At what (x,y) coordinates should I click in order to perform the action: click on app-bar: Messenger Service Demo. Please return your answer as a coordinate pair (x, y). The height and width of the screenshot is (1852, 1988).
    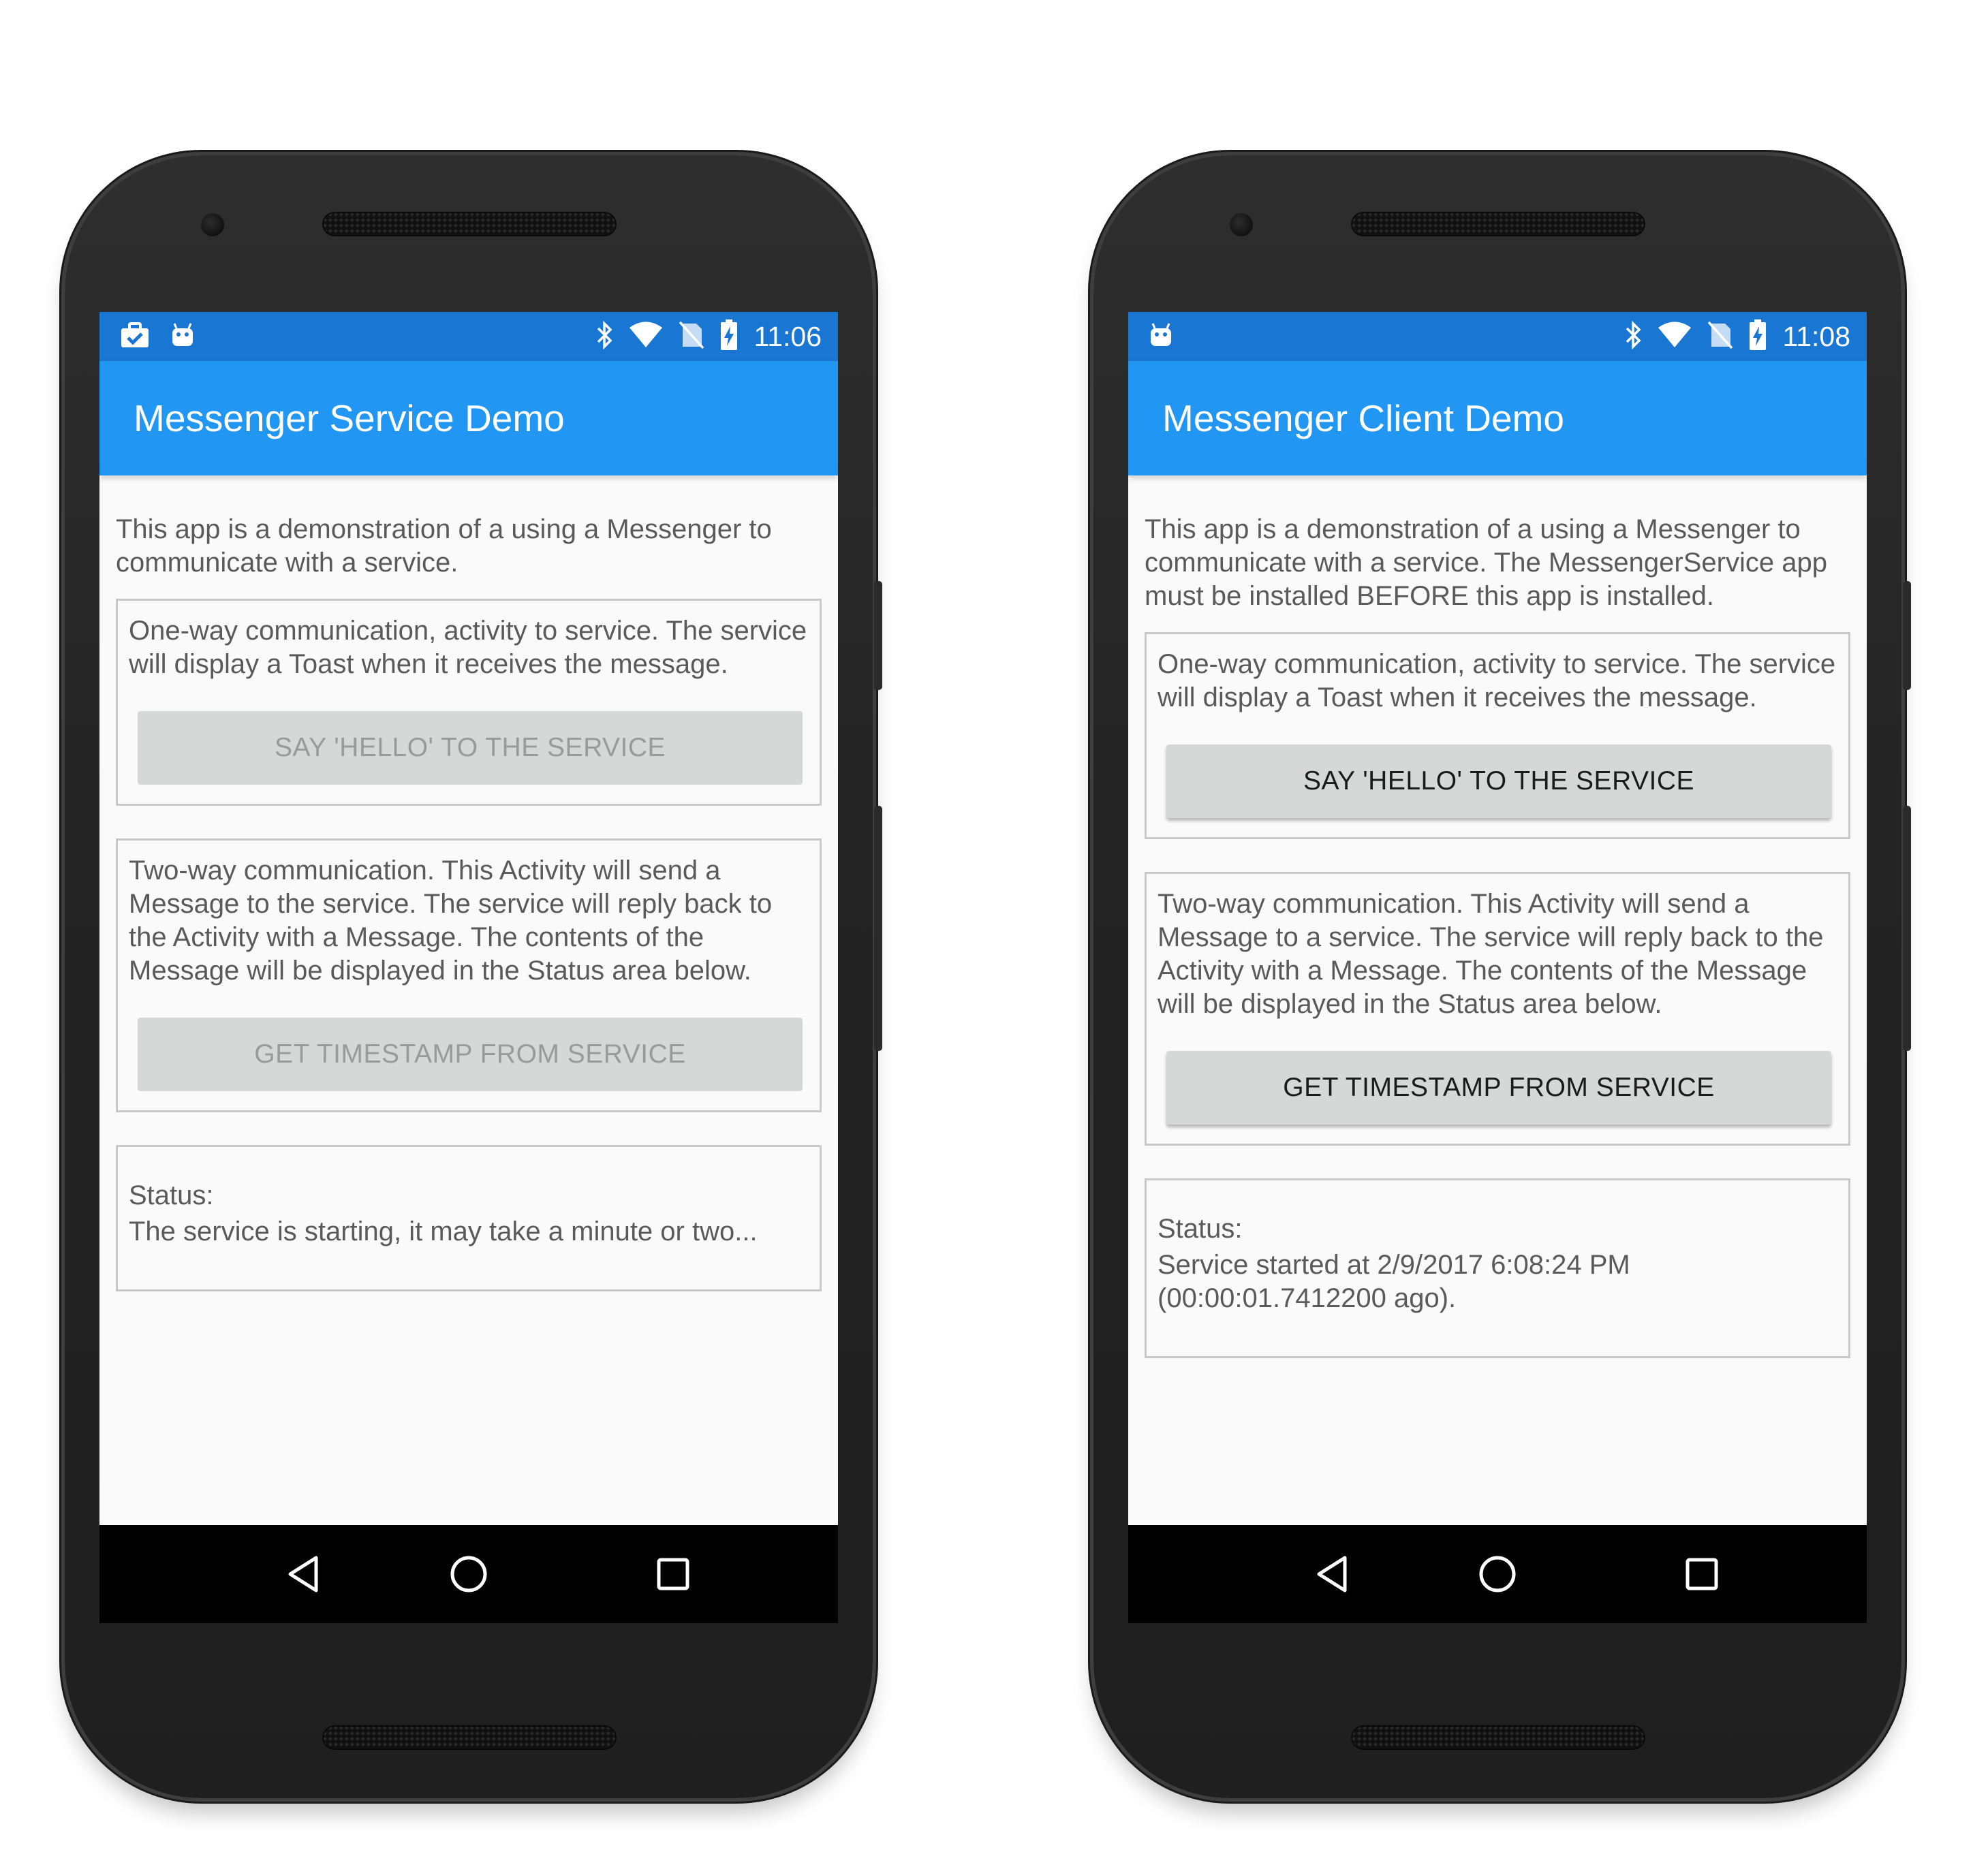
    Looking at the image, I should click on (469, 418).